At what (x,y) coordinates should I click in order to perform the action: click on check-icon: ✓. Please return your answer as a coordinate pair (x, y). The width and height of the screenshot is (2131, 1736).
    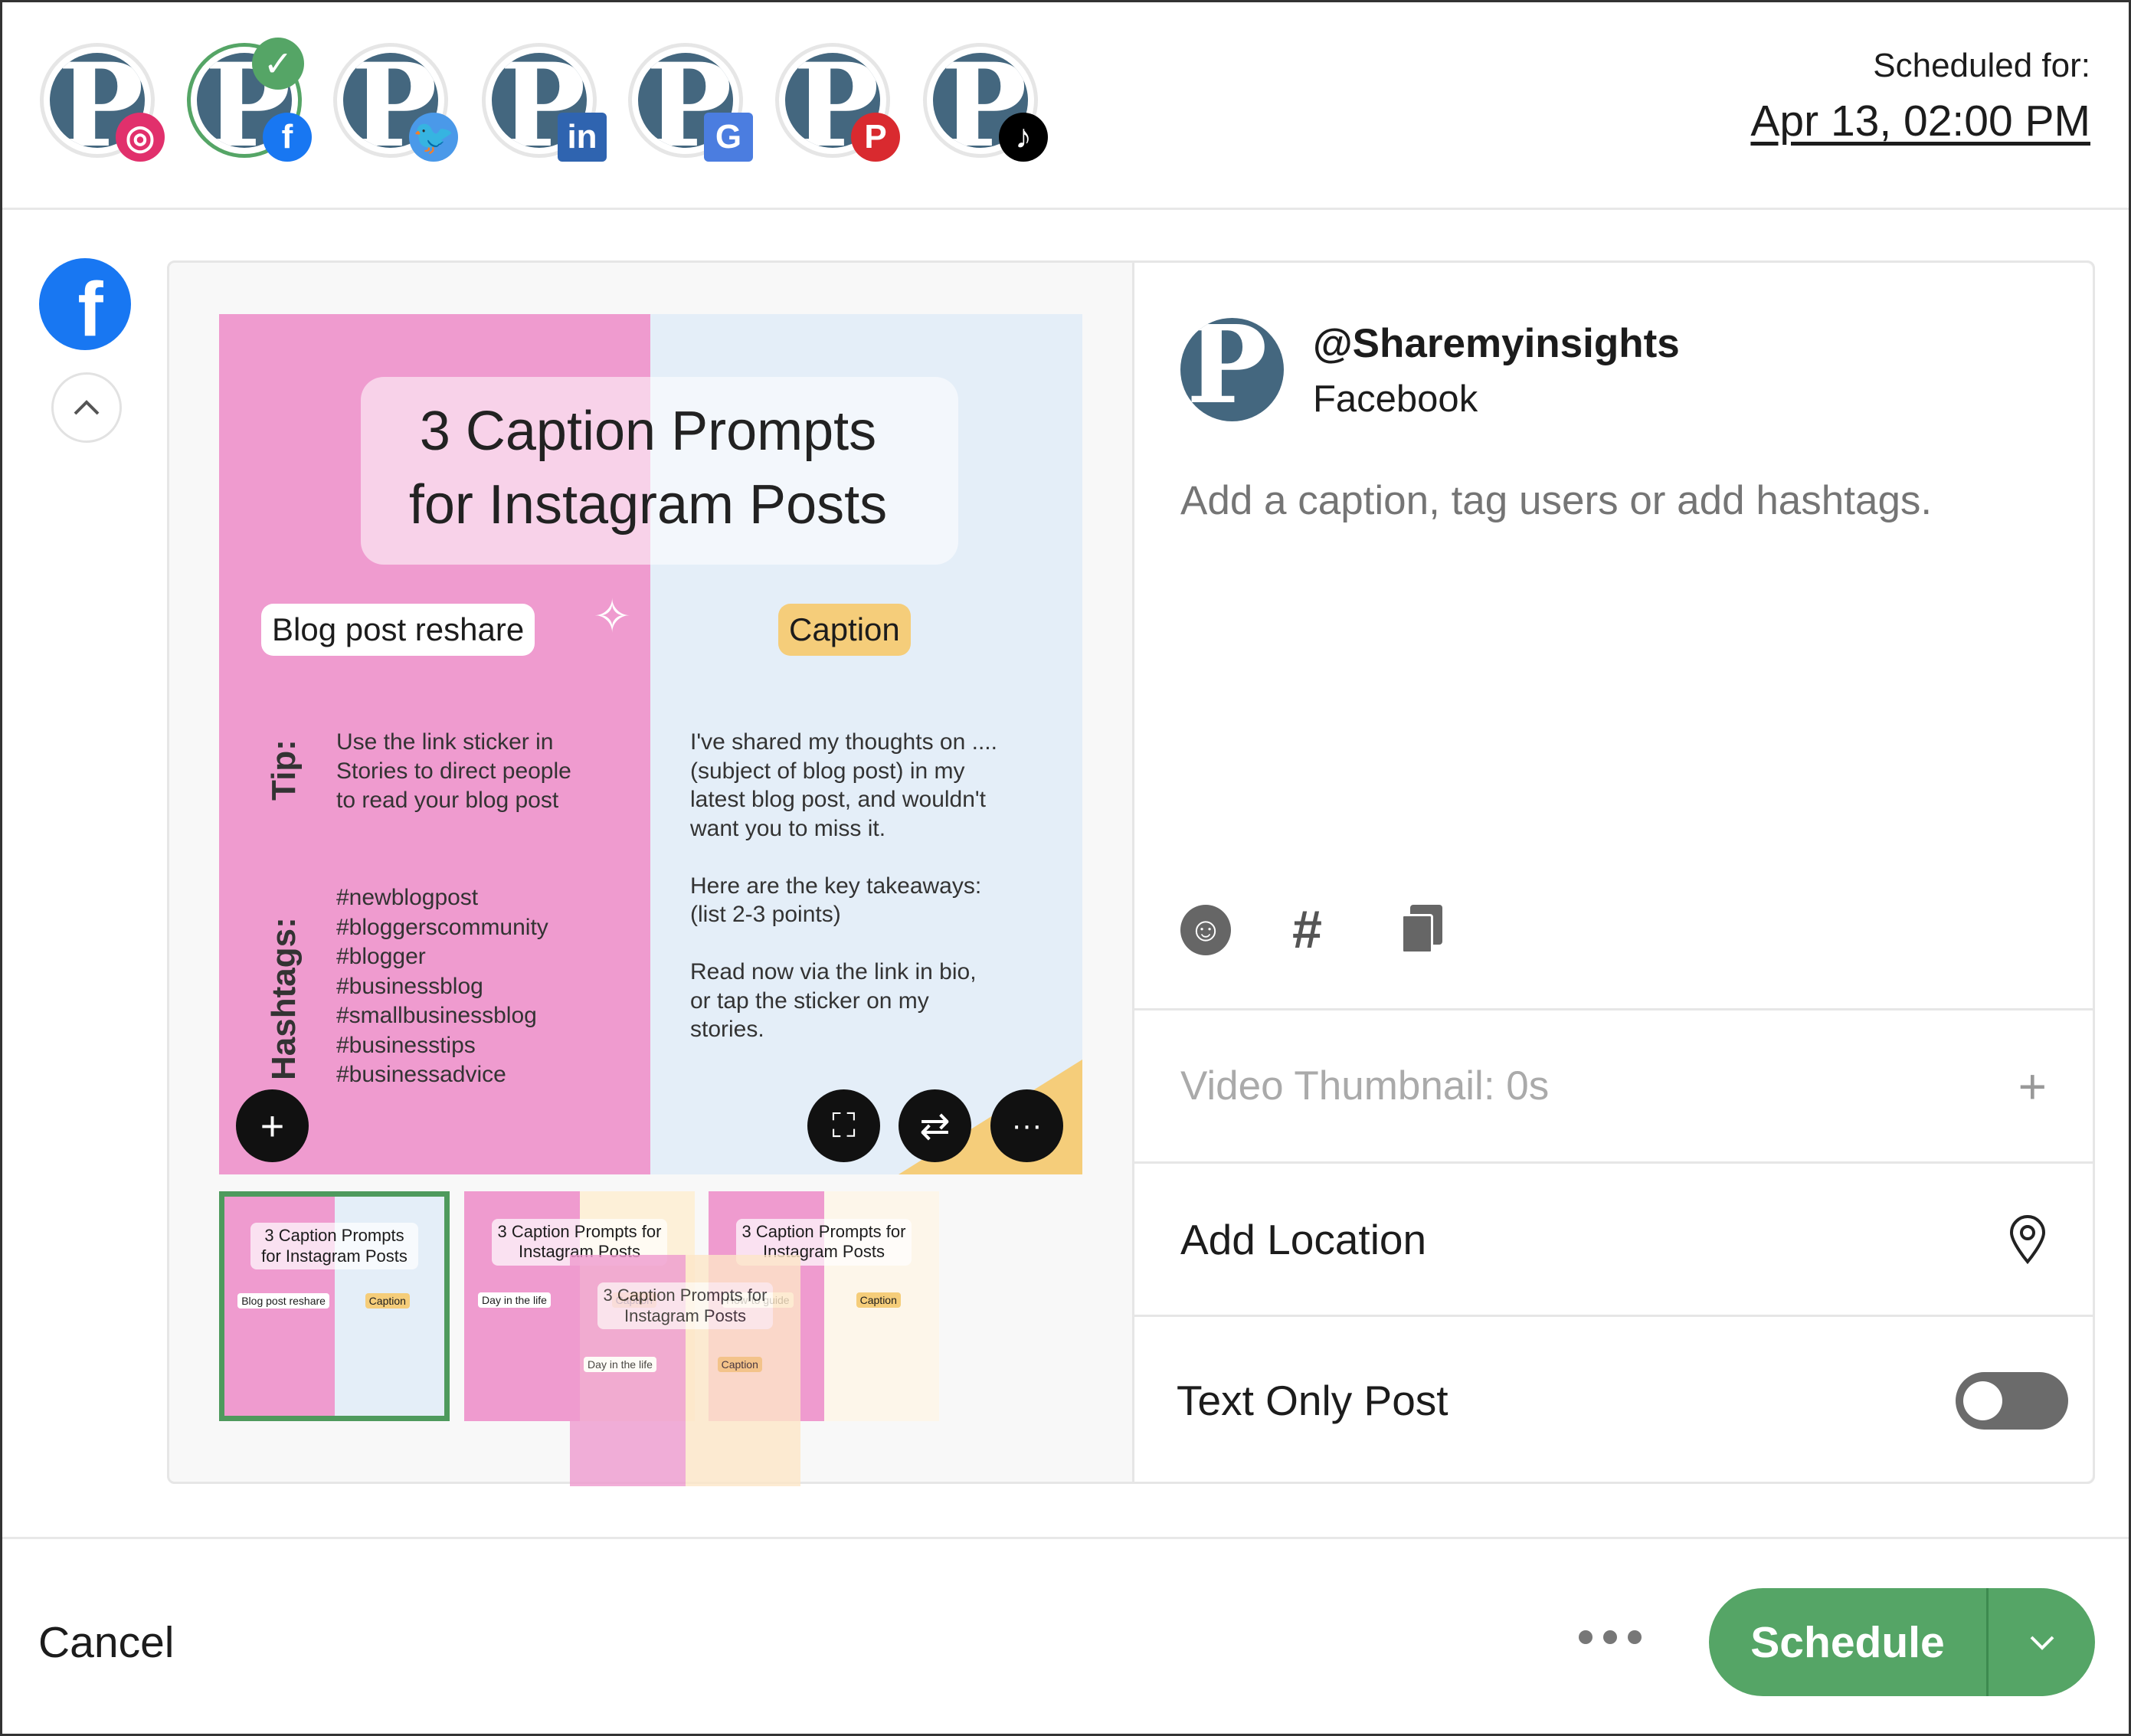
    Looking at the image, I should click on (278, 64).